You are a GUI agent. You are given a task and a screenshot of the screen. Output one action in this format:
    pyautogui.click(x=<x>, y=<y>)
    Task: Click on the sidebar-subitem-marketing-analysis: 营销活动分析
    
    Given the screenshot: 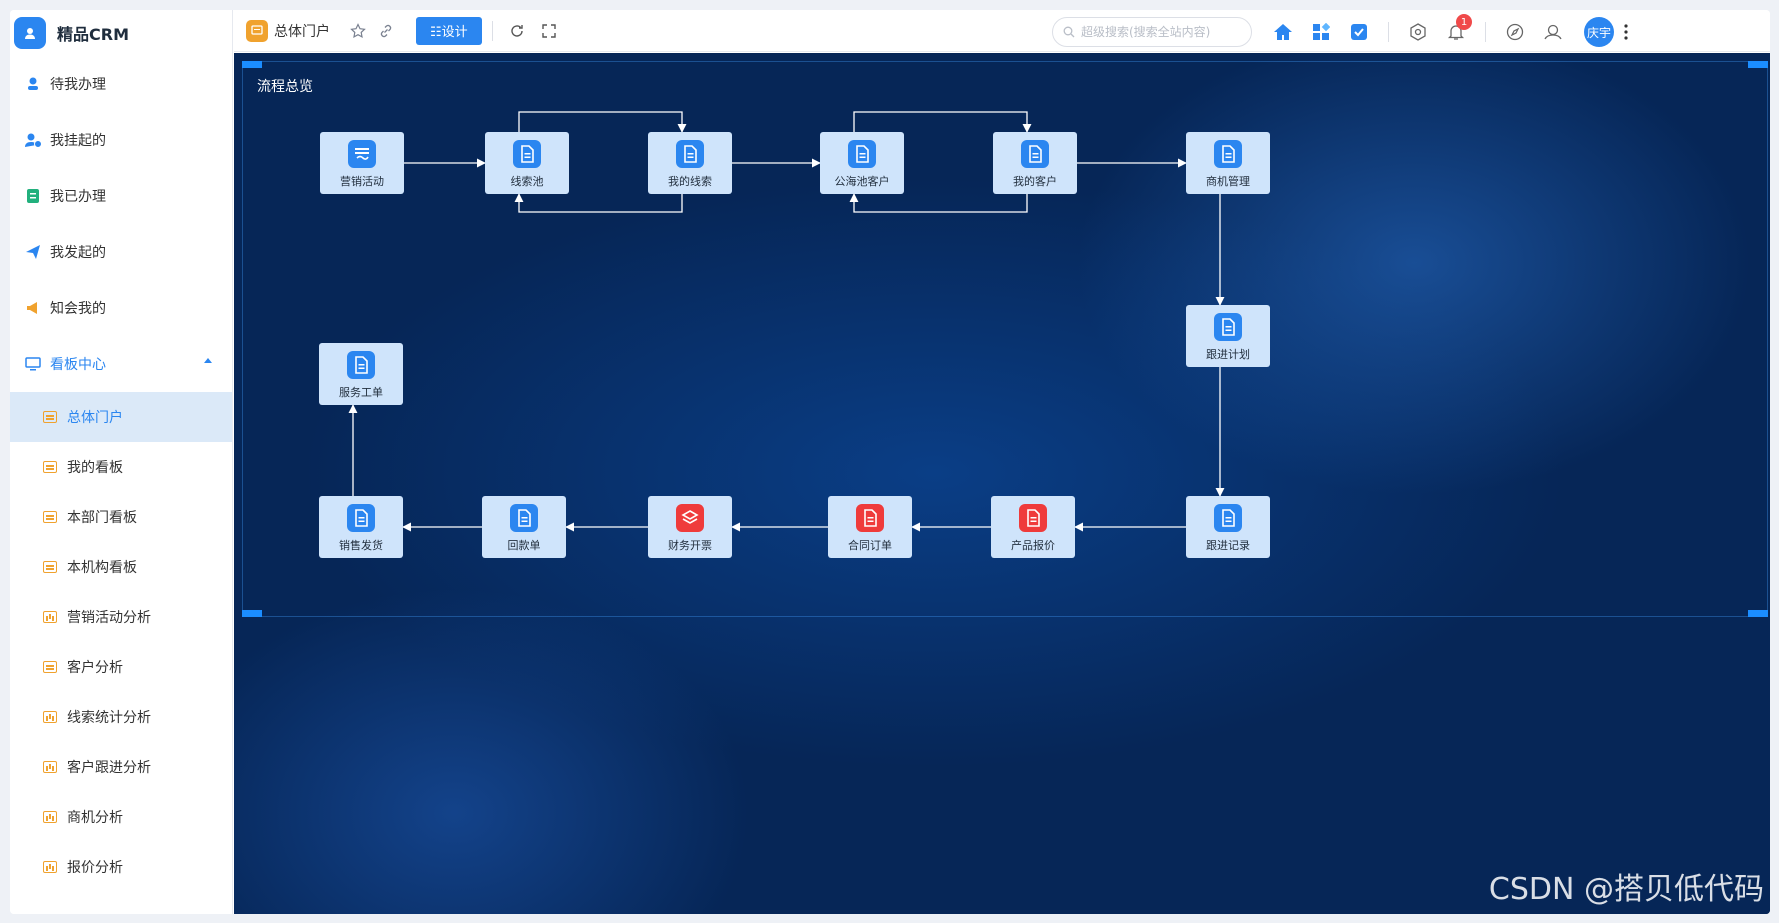 What is the action you would take?
    pyautogui.click(x=121, y=617)
    